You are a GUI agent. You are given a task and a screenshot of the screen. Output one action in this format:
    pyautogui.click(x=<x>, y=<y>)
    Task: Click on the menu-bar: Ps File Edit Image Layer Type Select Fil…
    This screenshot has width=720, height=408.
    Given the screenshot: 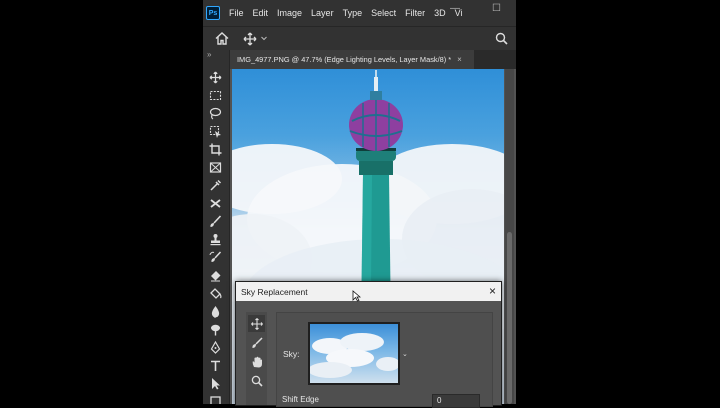 What is the action you would take?
    pyautogui.click(x=359, y=13)
    